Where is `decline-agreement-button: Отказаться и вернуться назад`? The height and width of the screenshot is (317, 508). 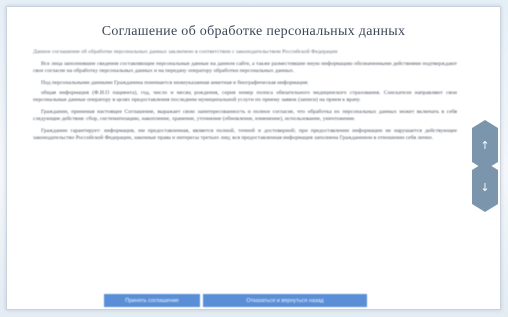
decline-agreement-button: Отказаться и вернуться назад is located at coordinates (285, 300).